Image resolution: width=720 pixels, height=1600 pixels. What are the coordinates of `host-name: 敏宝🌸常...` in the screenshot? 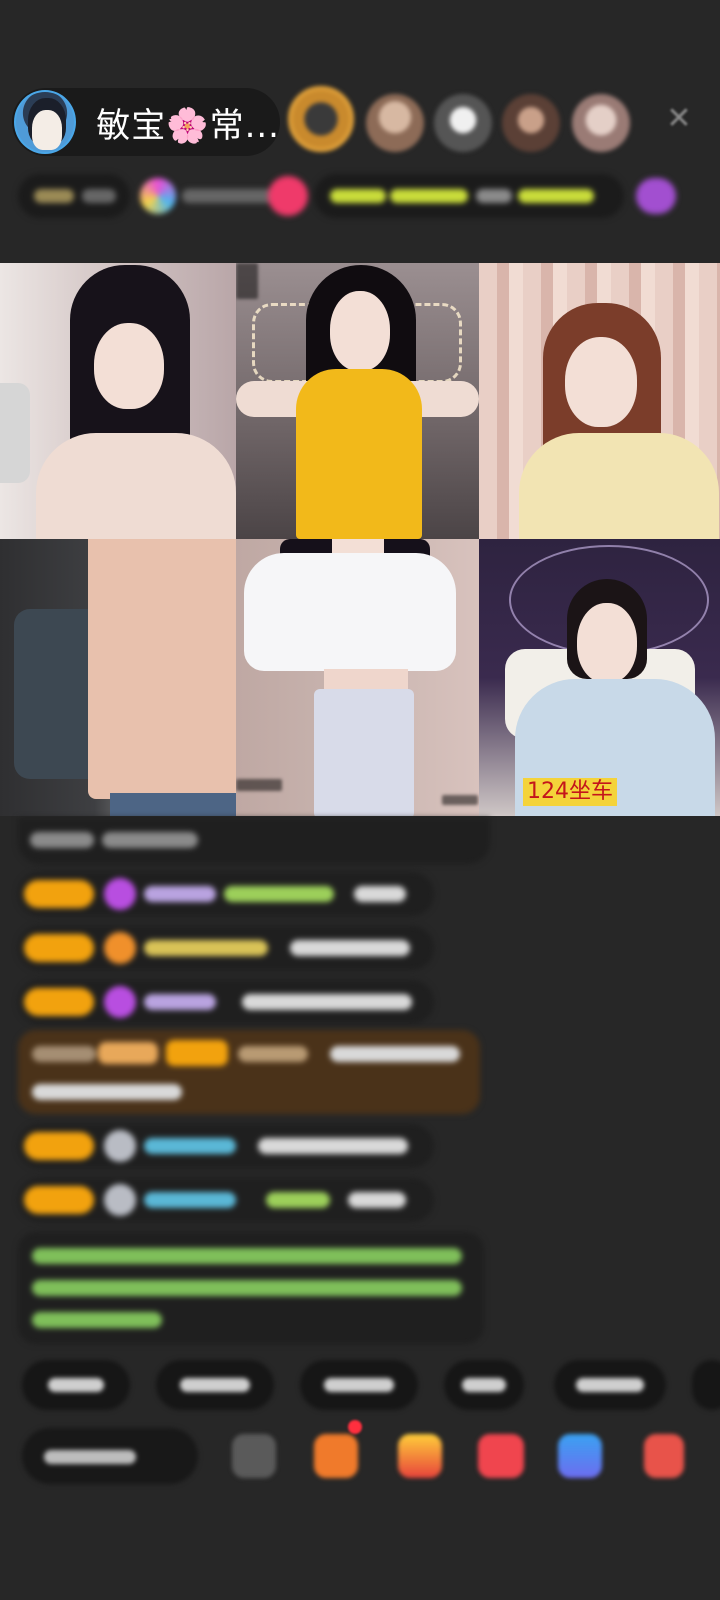 It's located at (188, 125).